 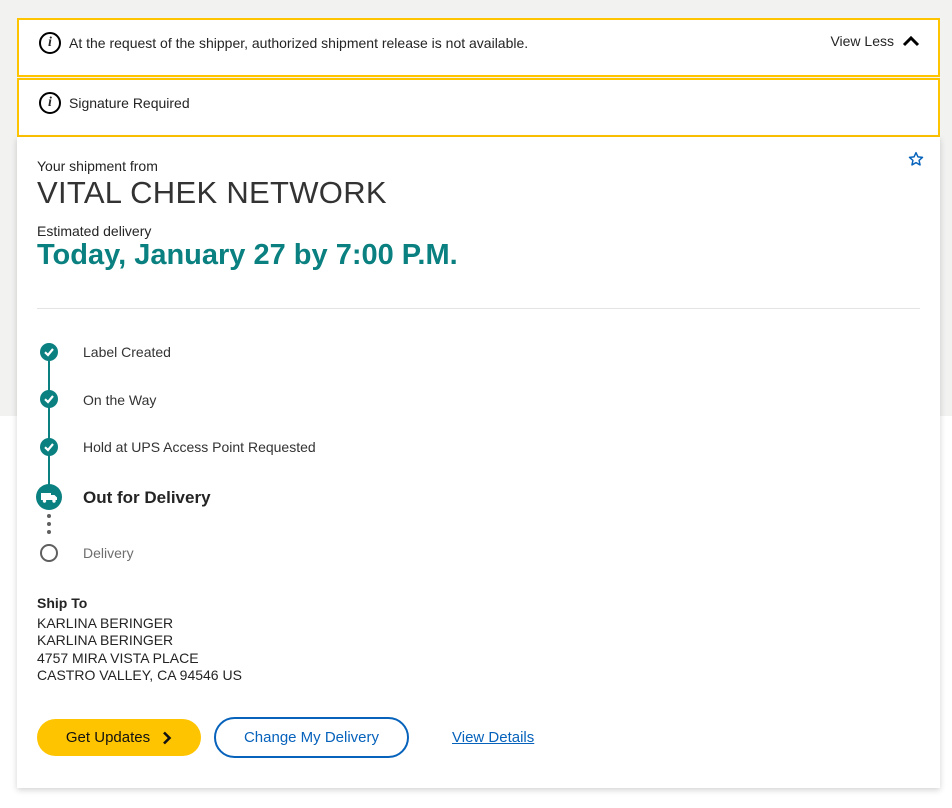 I want to click on change-my-delivery-button: Change My Delivery, so click(x=311, y=737).